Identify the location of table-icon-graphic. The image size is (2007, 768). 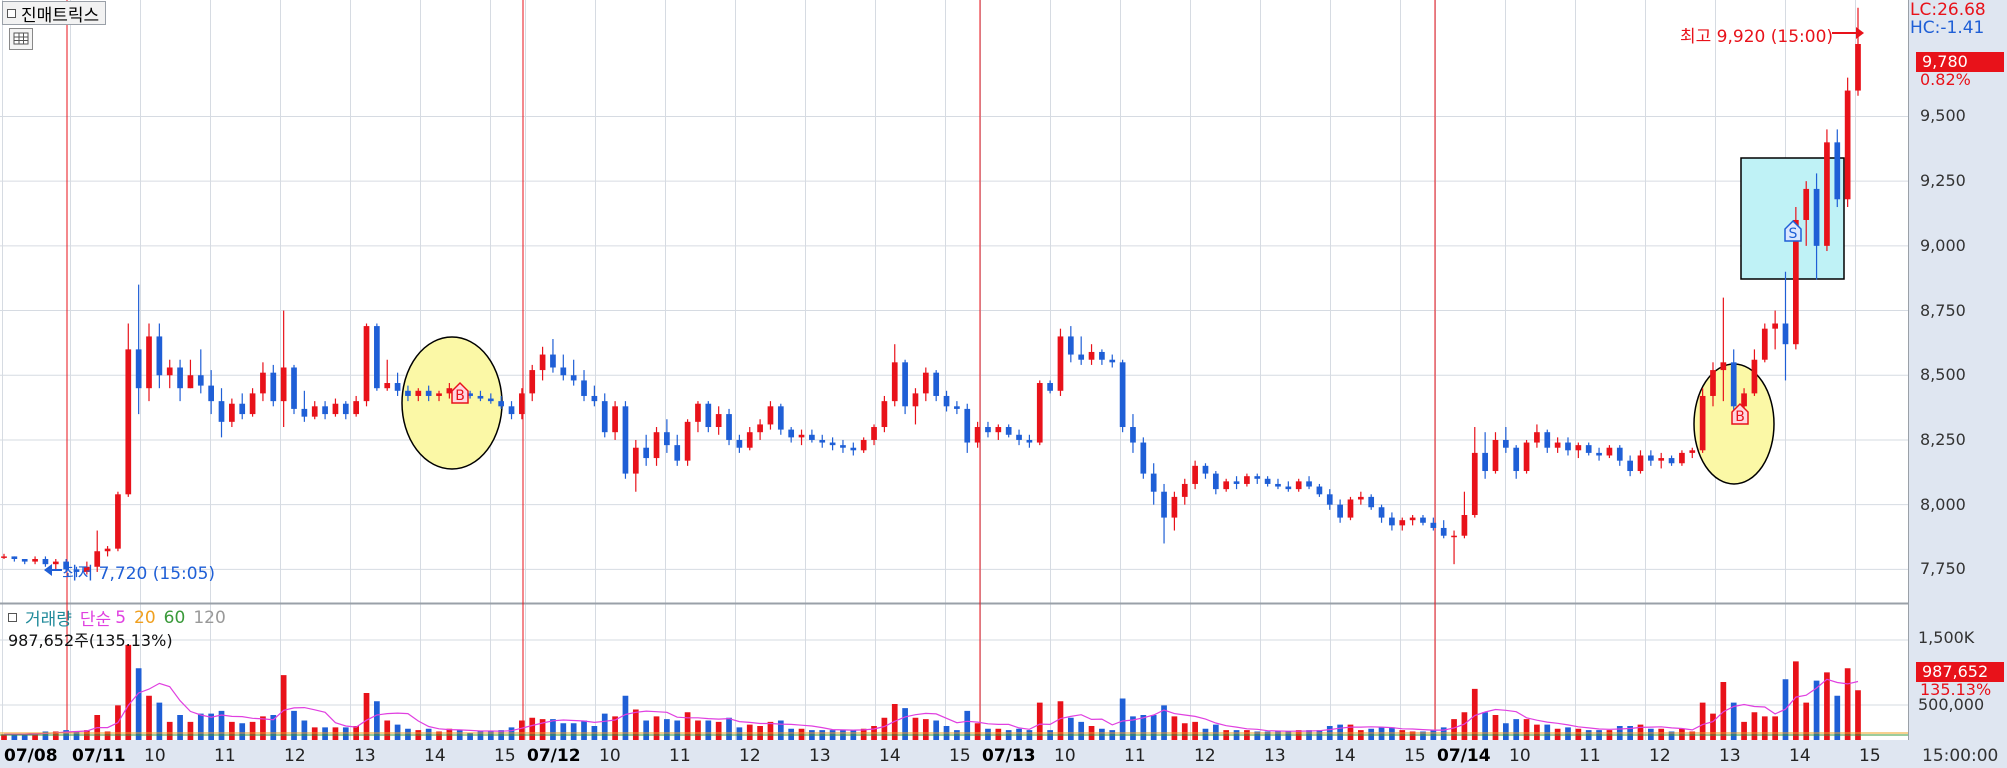
(21, 38).